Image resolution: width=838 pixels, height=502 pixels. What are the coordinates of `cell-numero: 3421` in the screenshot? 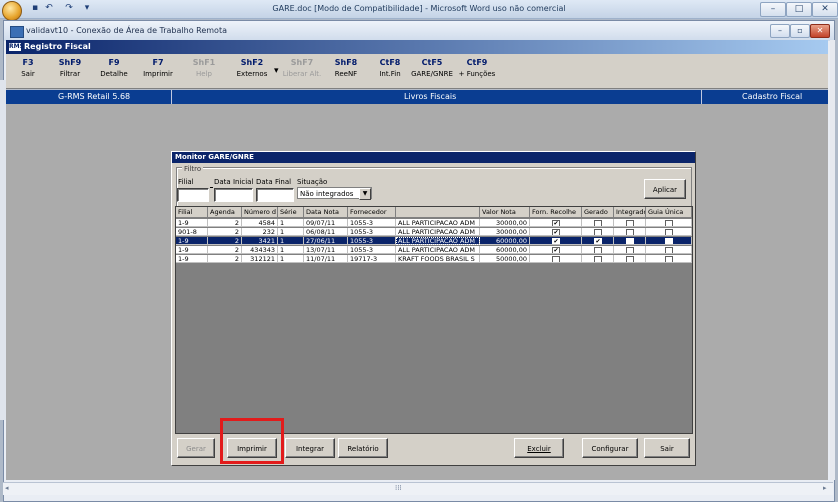 It's located at (260, 241).